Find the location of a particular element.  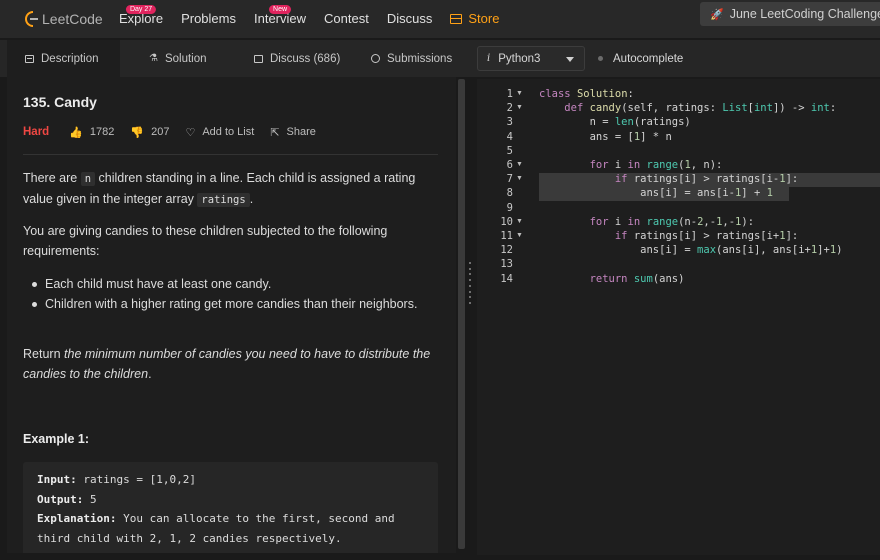

nav-contest: Contest is located at coordinates (346, 19).